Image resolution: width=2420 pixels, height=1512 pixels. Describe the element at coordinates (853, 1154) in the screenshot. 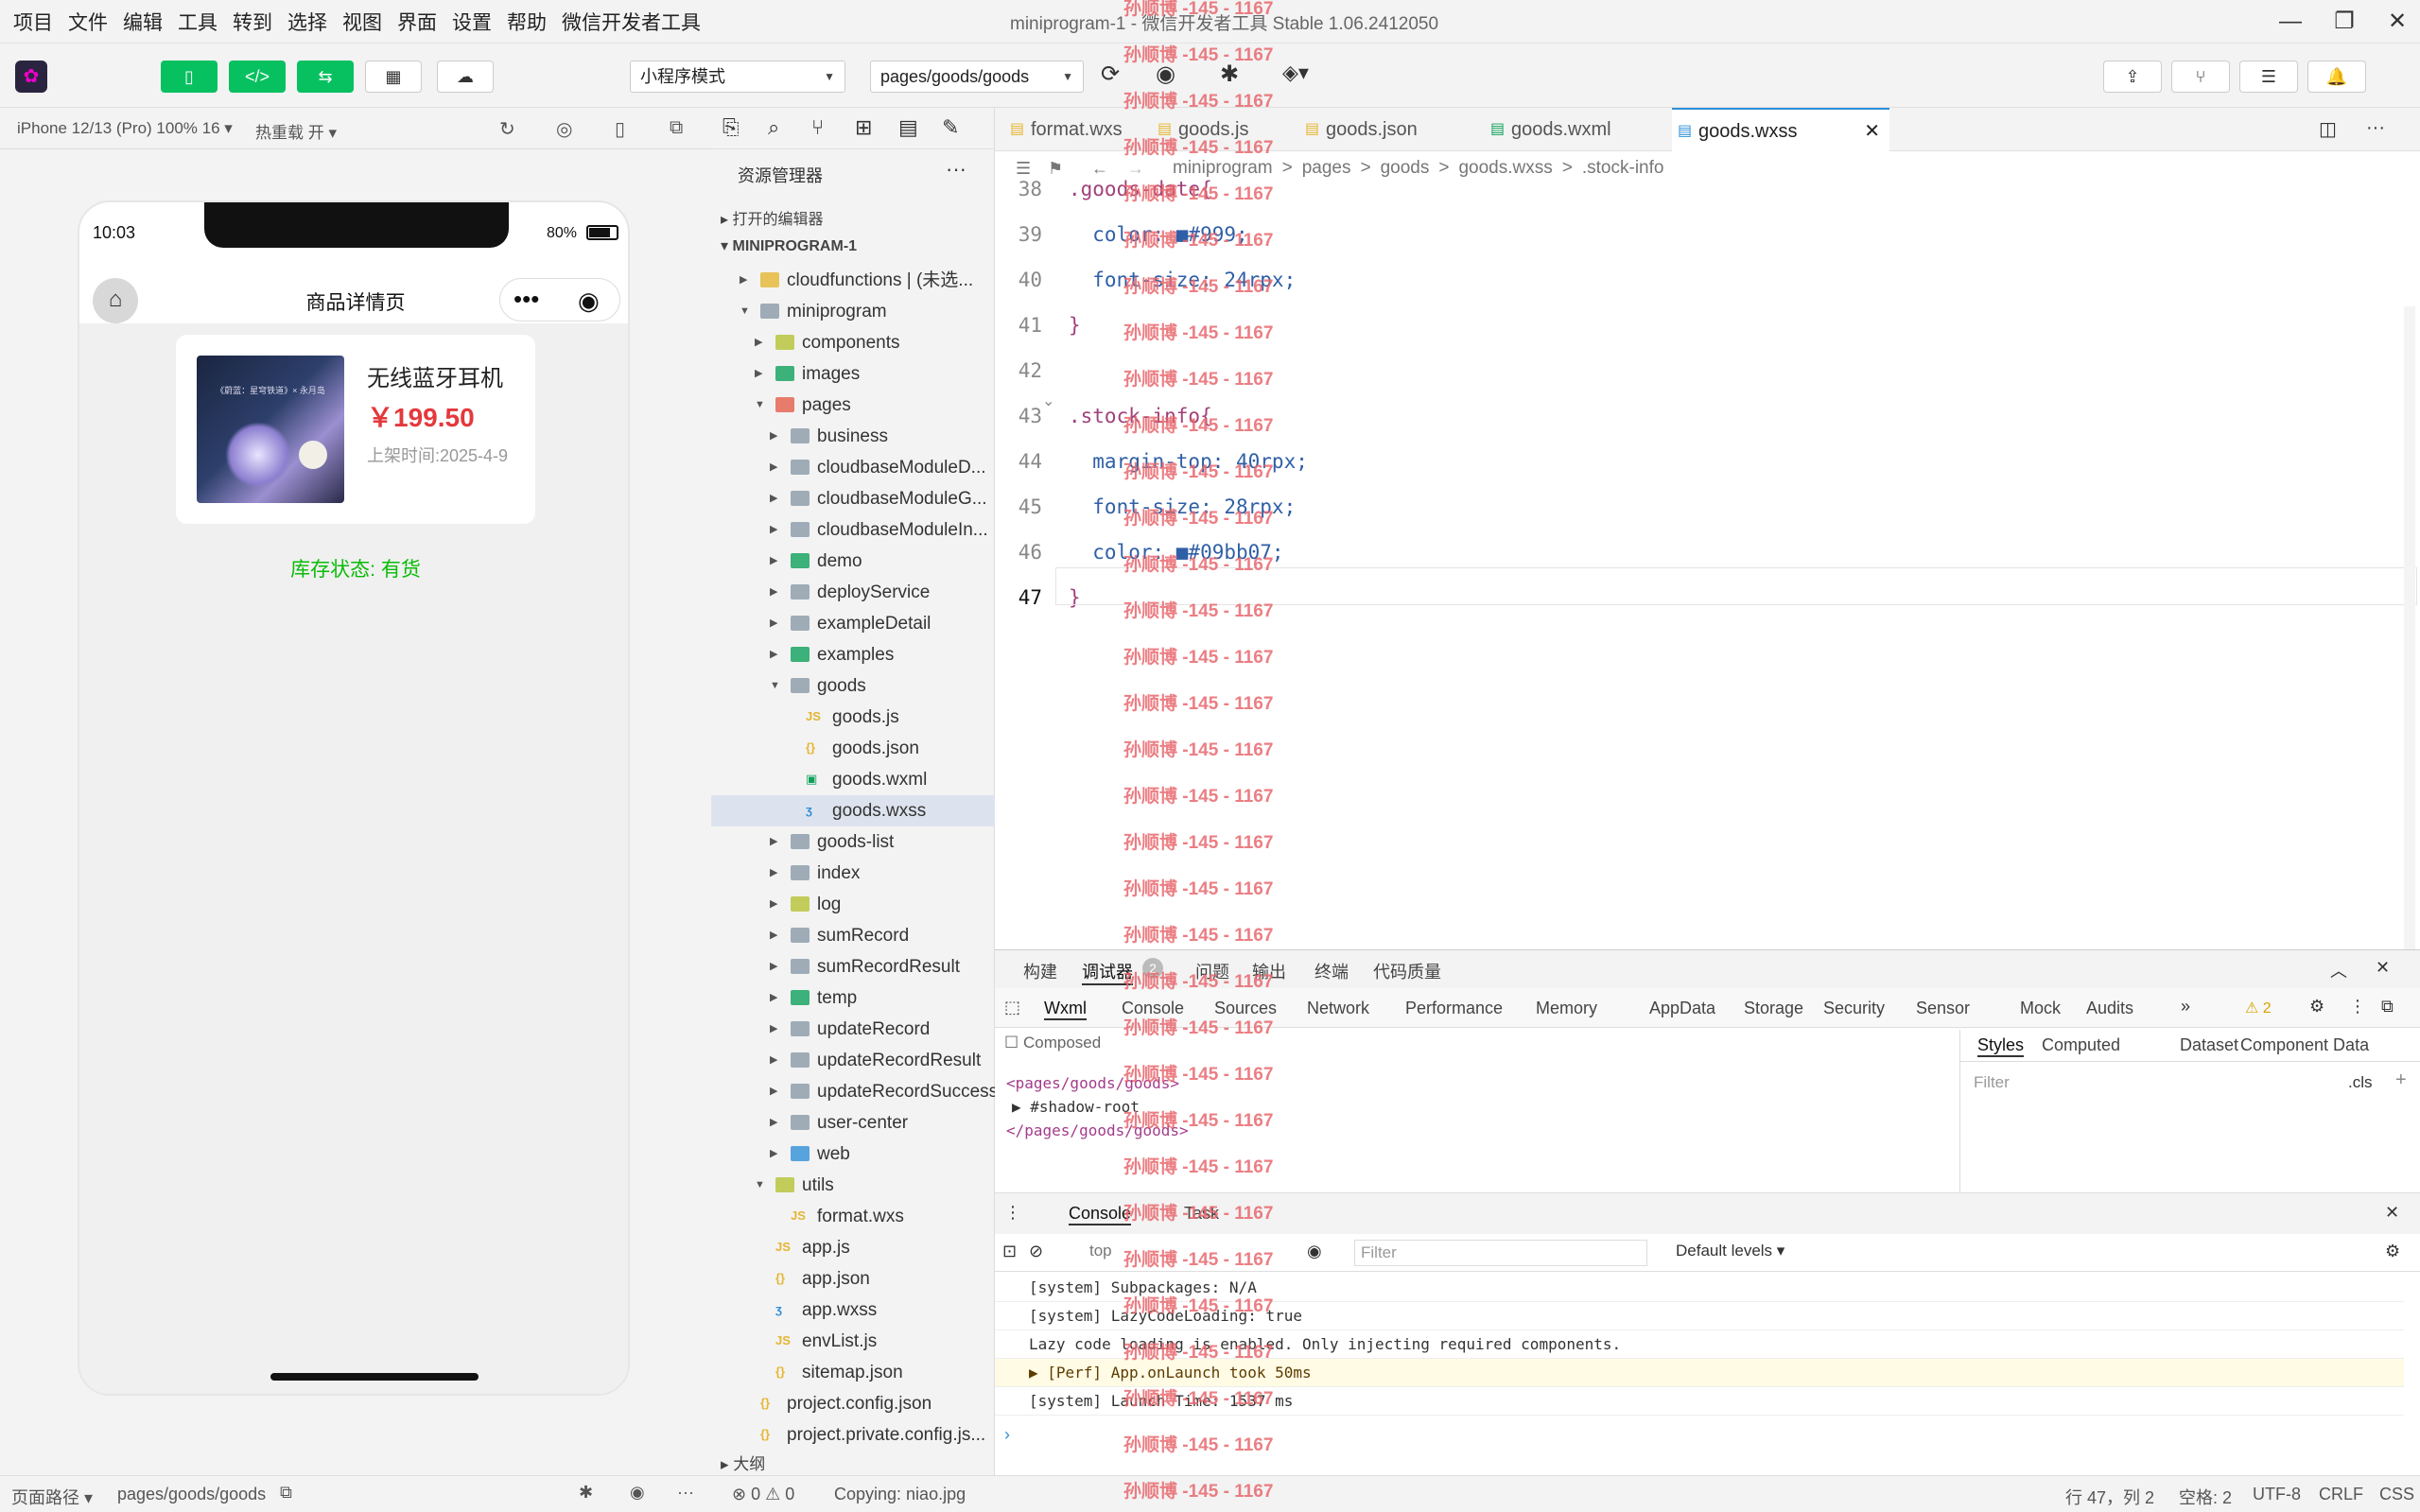

I see `tree-item: ▶ web` at that location.